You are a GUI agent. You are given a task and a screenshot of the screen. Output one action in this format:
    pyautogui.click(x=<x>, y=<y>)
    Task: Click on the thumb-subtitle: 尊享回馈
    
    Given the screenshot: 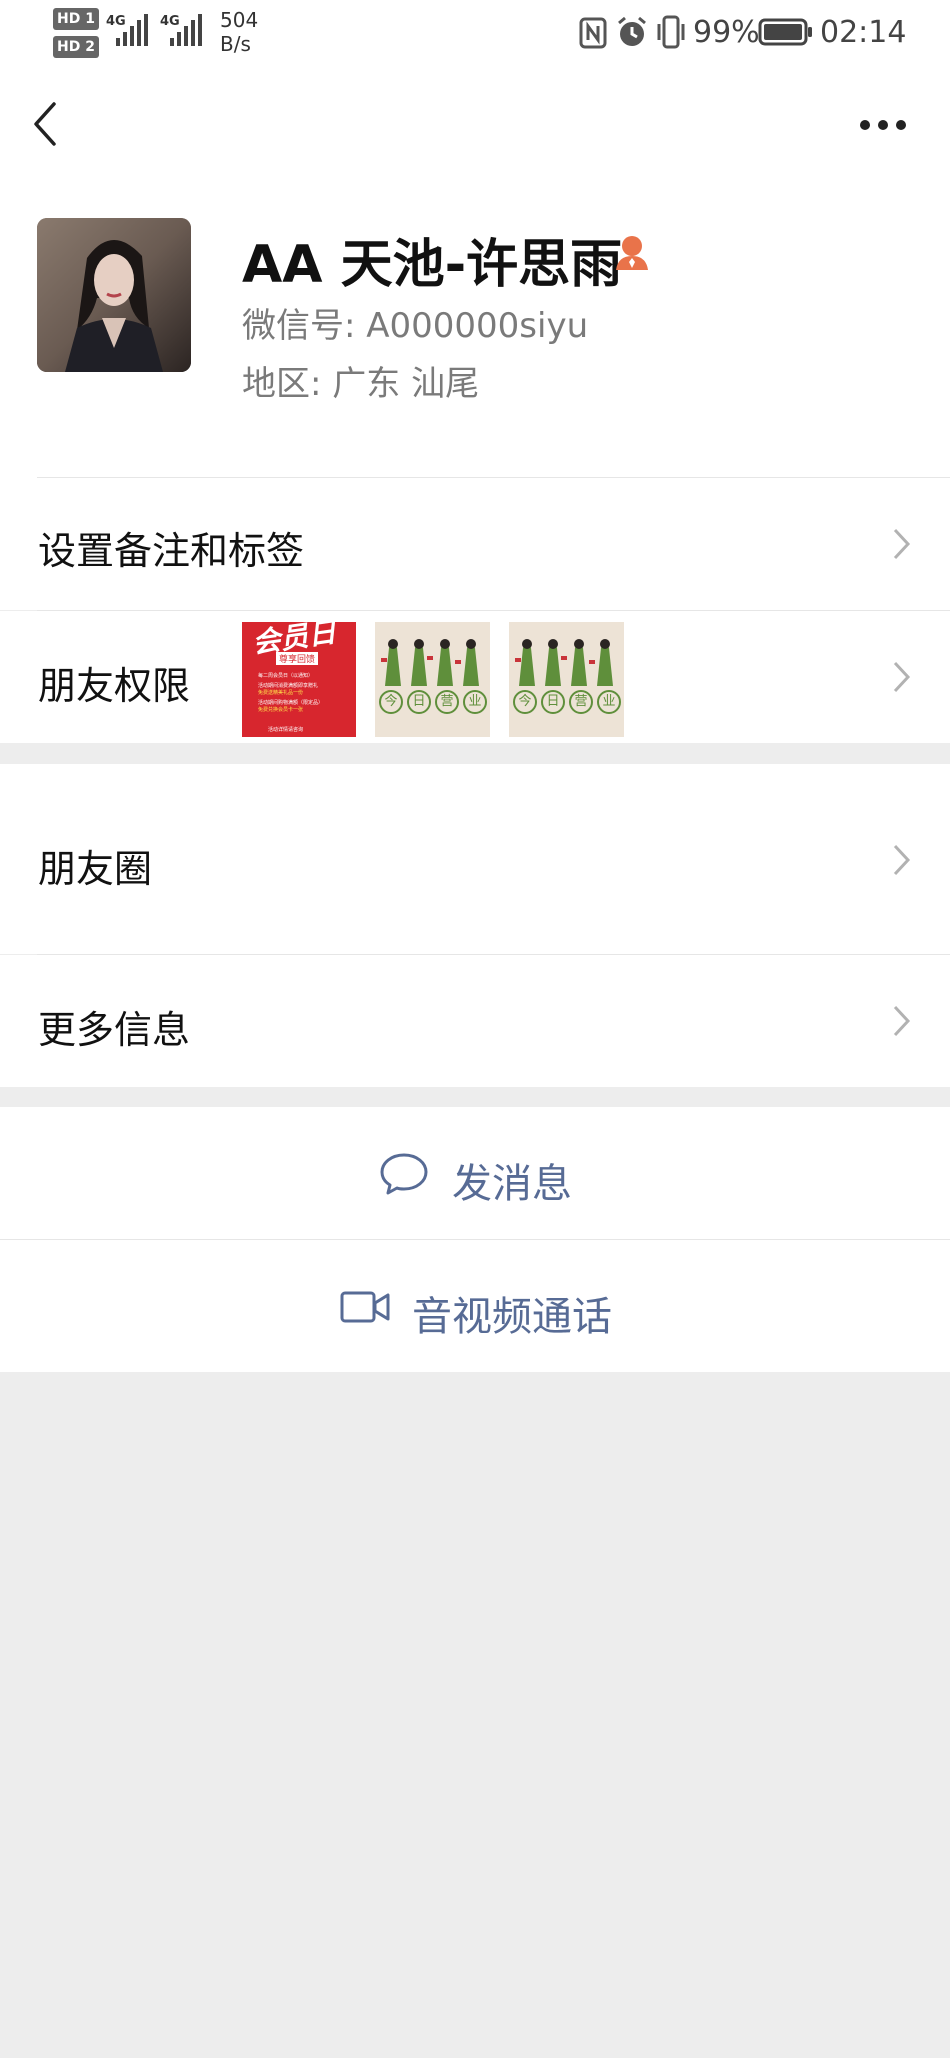 What is the action you would take?
    pyautogui.click(x=297, y=658)
    